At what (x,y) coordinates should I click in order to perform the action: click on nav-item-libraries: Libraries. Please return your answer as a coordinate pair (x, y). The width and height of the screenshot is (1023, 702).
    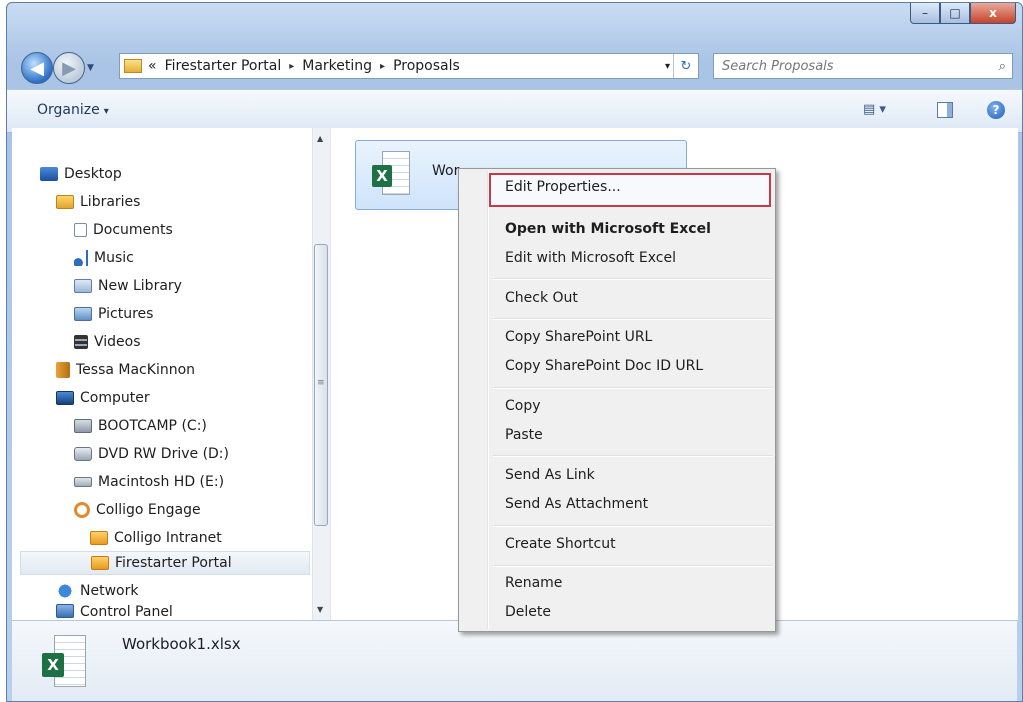
    Looking at the image, I should click on (98, 202).